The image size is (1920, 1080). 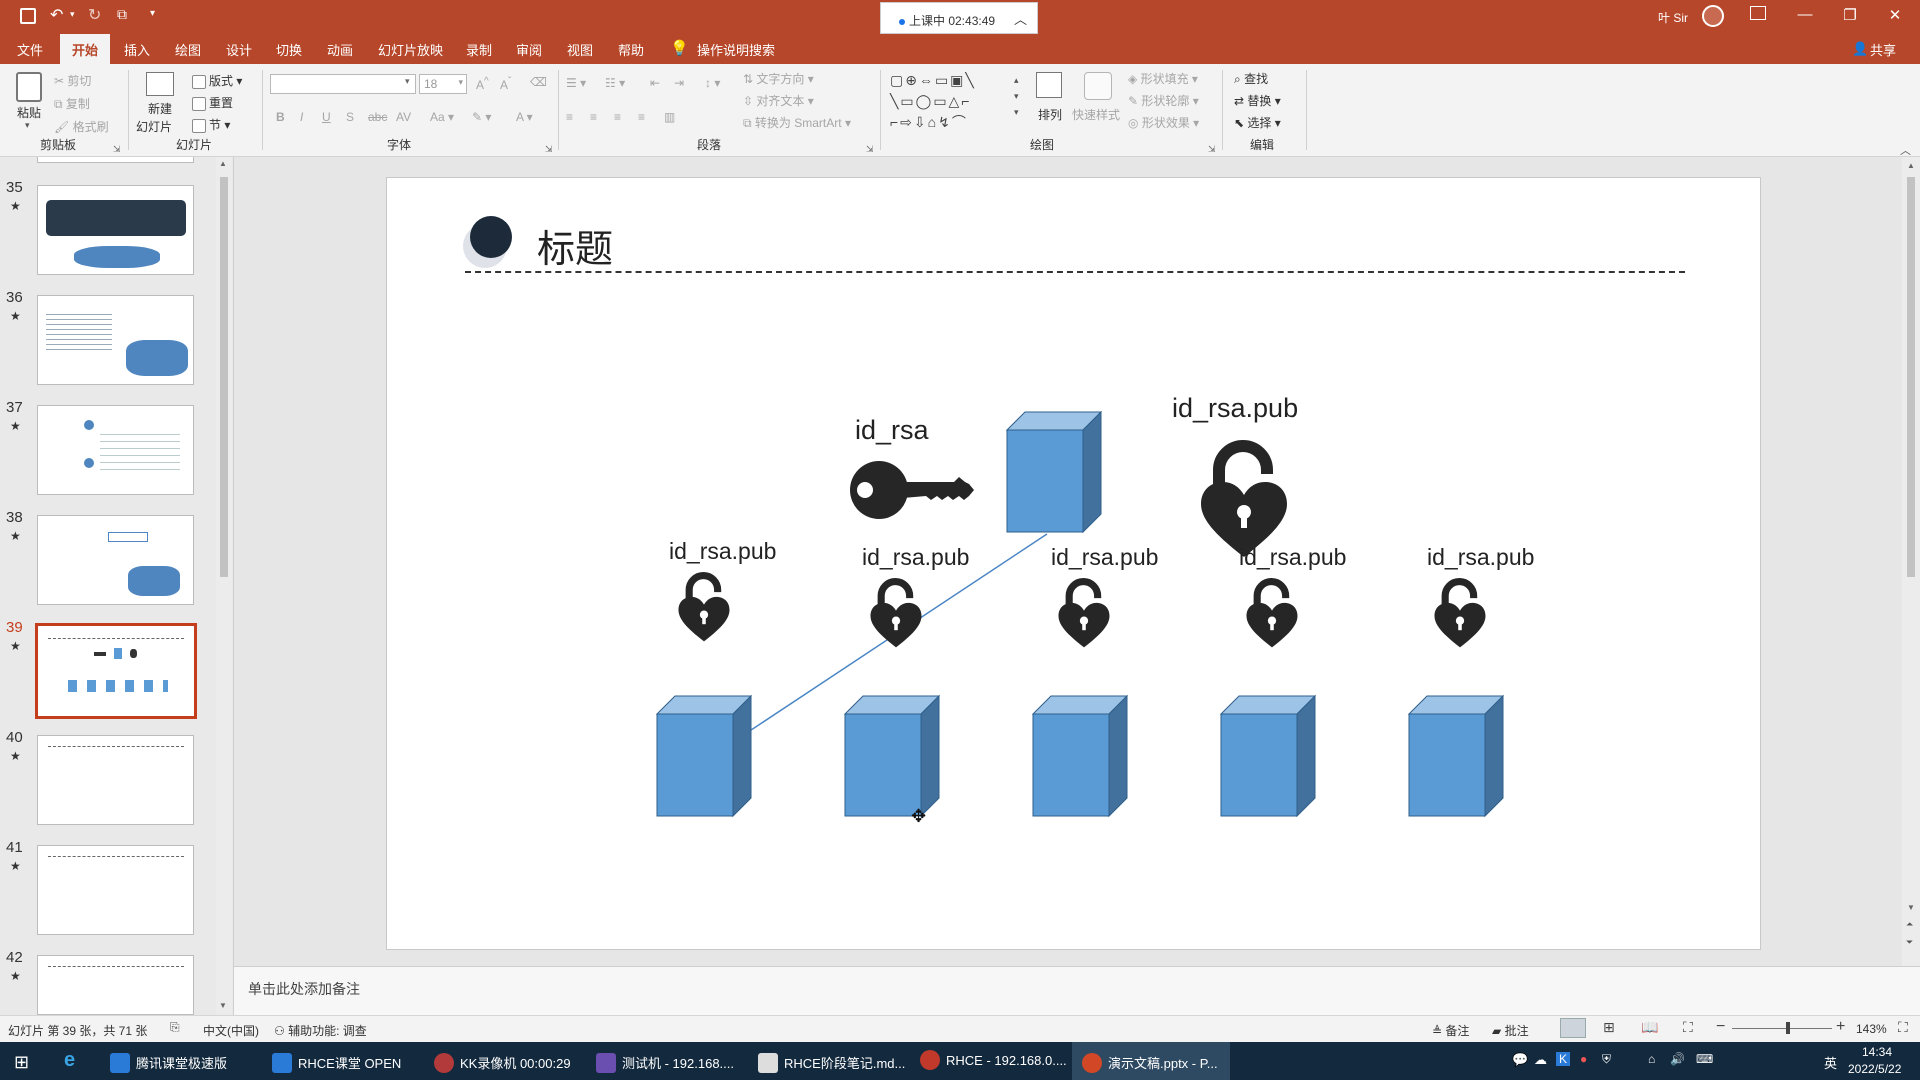 I want to click on reading-view-icon: 📖, so click(x=1649, y=1027).